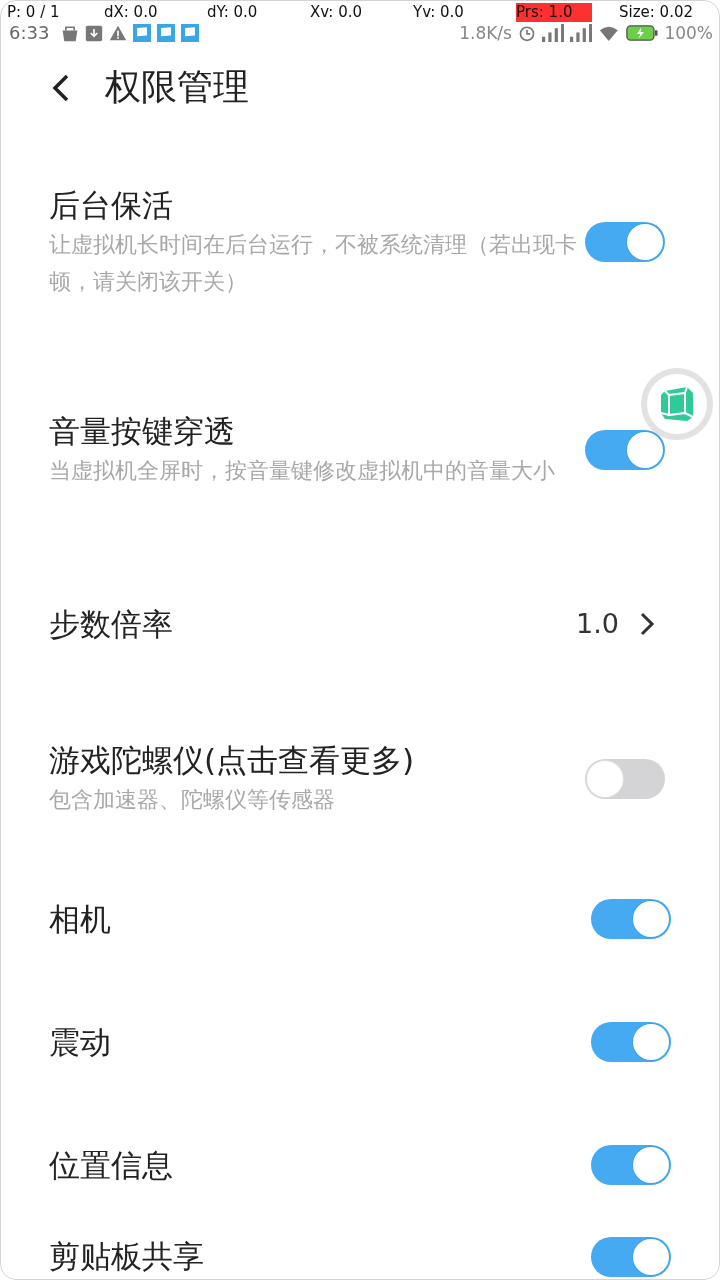  What do you see at coordinates (656, 12) in the screenshot?
I see `pointer-stat: Size: 0.02` at bounding box center [656, 12].